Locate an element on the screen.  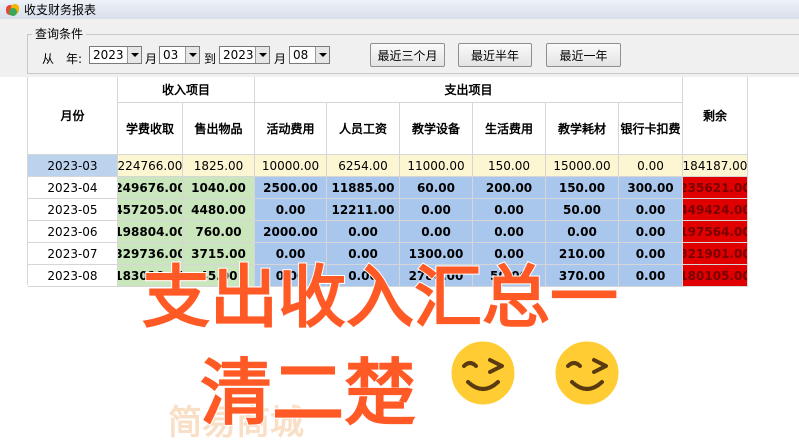
month-label-to: 月 is located at coordinates (280, 59).